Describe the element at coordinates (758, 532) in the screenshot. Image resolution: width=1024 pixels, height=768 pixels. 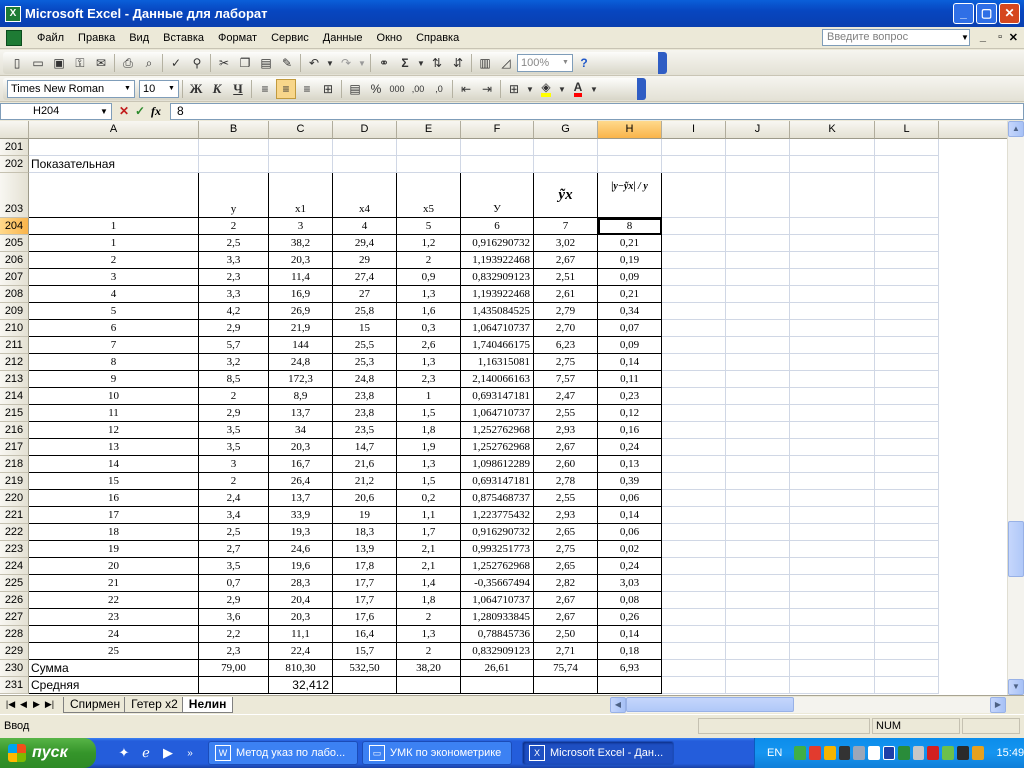
I see `cell-j222` at that location.